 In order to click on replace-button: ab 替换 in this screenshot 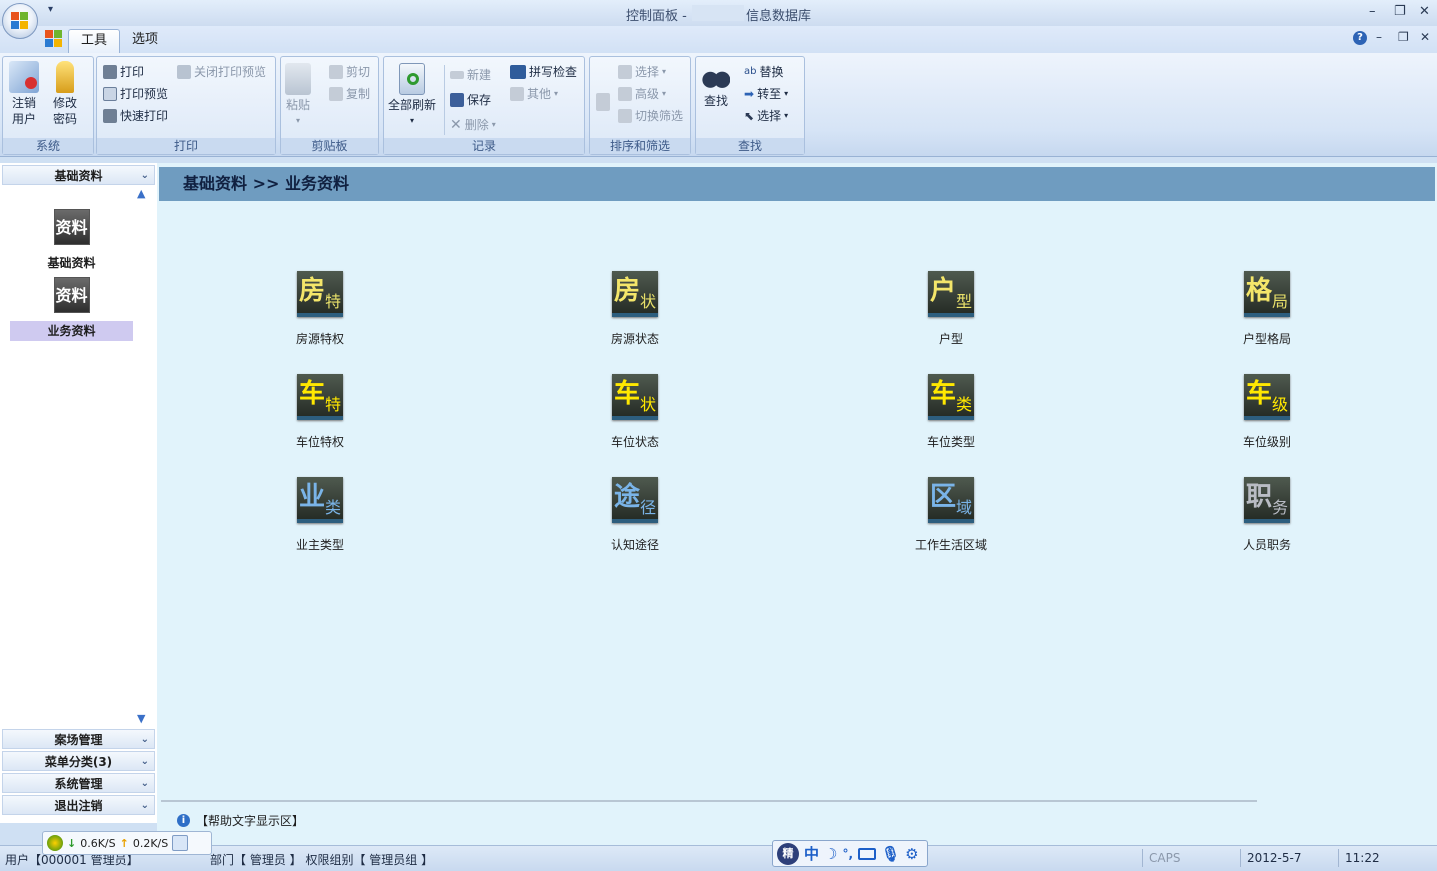, I will do `click(764, 71)`.